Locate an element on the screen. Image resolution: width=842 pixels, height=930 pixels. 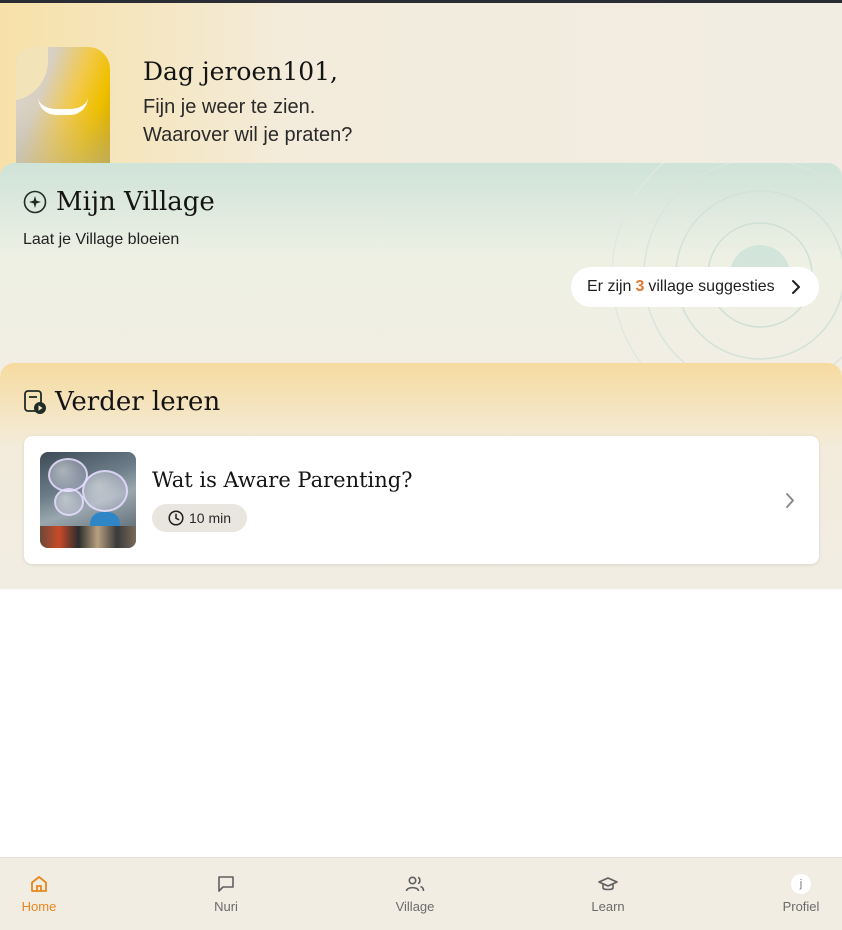
village-title: Mijn Village is located at coordinates (135, 202).